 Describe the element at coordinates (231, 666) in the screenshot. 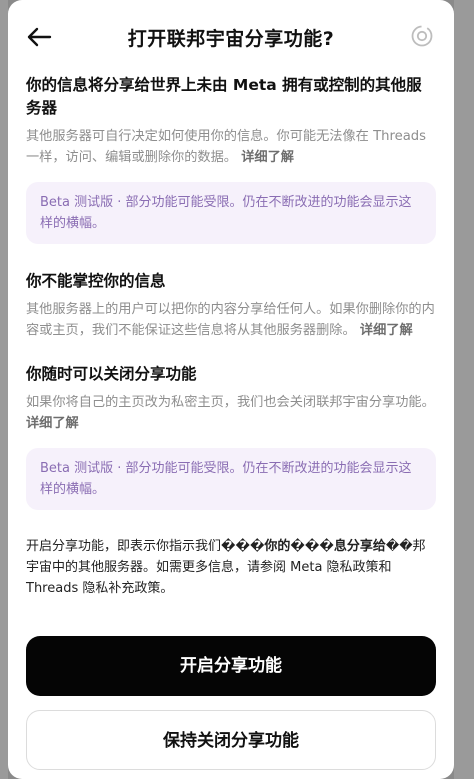

I see `enable-sharing-button: 开启分享功能` at that location.